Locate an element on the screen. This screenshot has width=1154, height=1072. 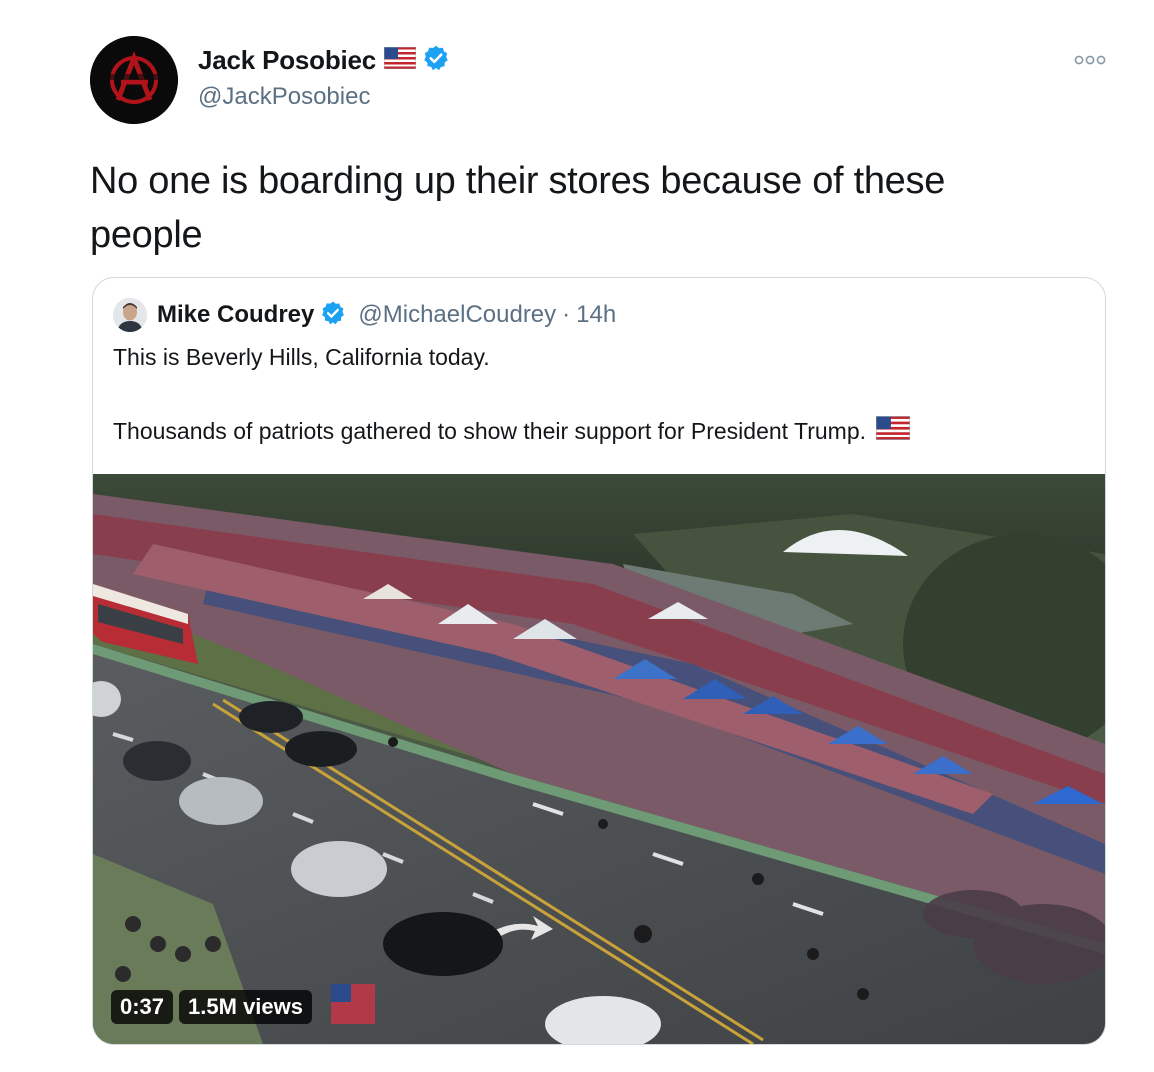
author-name-row: Jack Posobiec is located at coordinates (324, 60).